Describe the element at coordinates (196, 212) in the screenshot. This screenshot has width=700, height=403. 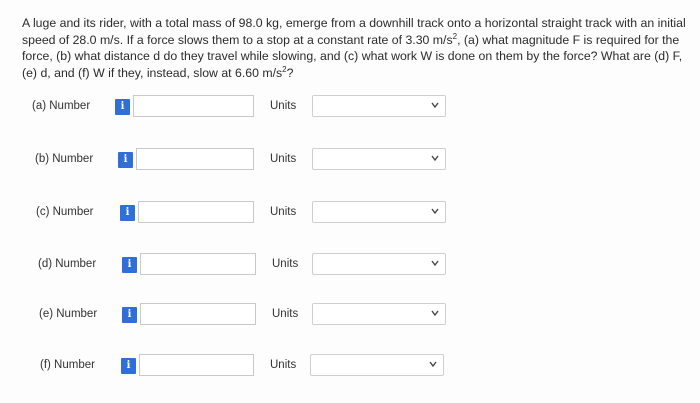
I see `number-input-c` at that location.